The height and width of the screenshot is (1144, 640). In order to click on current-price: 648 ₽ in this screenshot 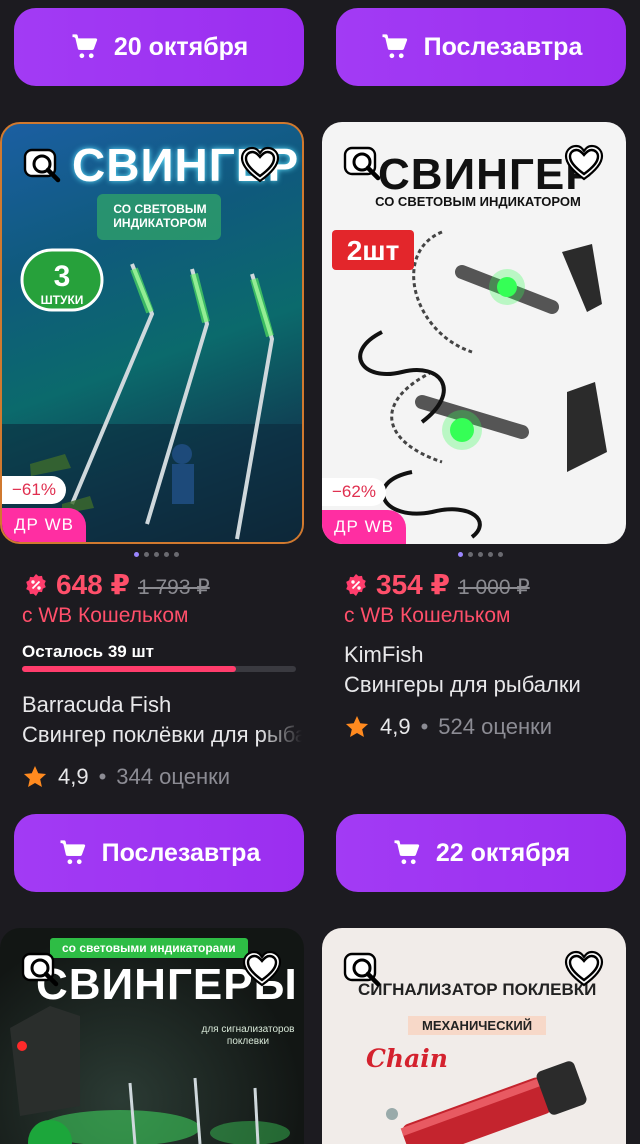, I will do `click(93, 584)`.